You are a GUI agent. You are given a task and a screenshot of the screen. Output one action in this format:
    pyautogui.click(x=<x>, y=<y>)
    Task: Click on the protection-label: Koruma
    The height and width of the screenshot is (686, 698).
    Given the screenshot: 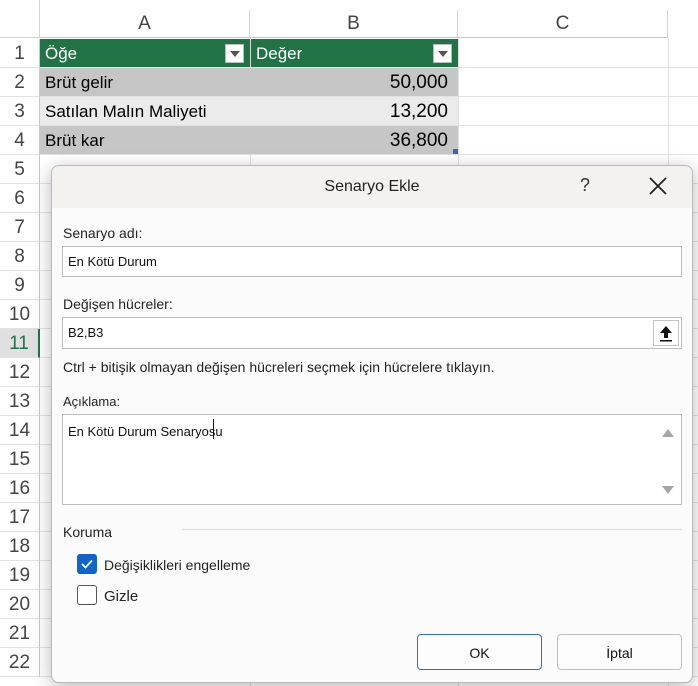 What is the action you would take?
    pyautogui.click(x=88, y=532)
    